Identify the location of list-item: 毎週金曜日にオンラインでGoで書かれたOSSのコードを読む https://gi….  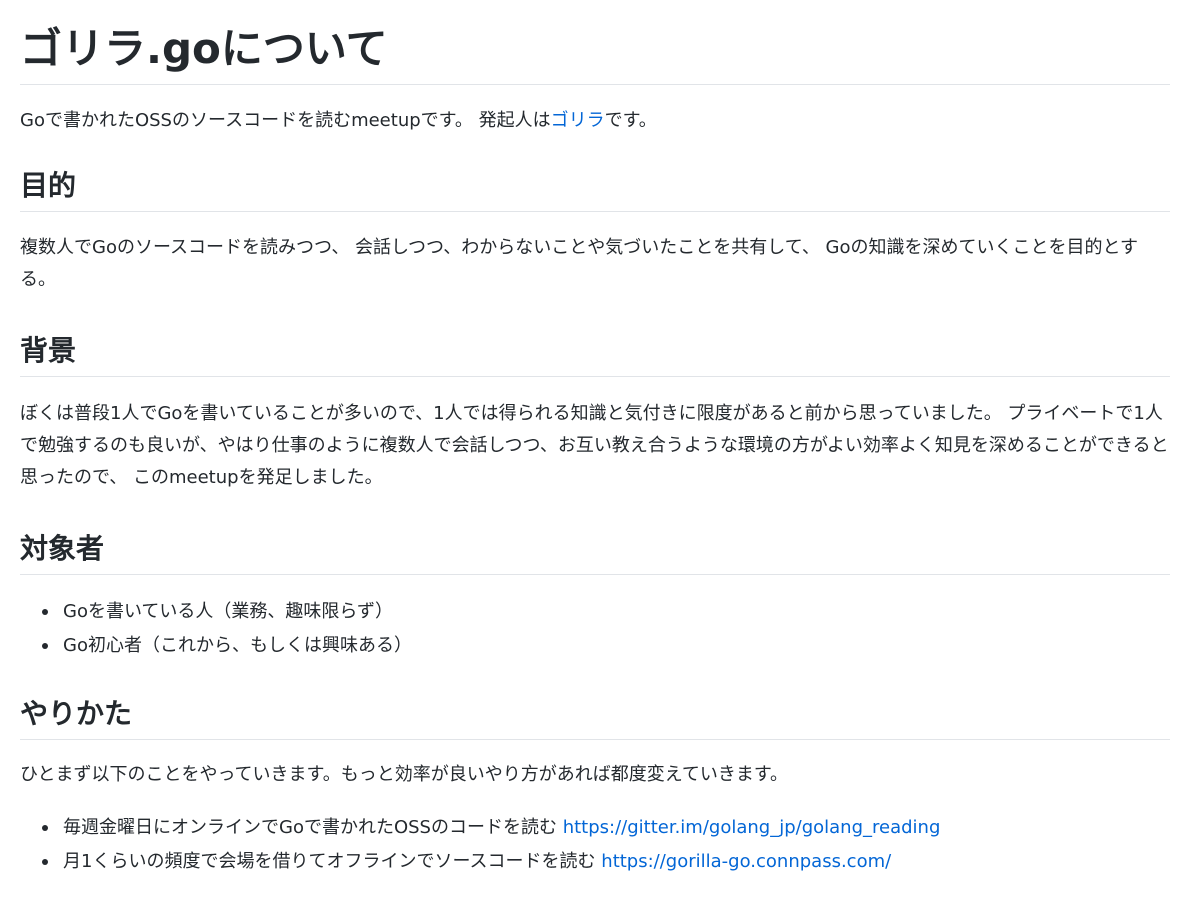
(606, 828).